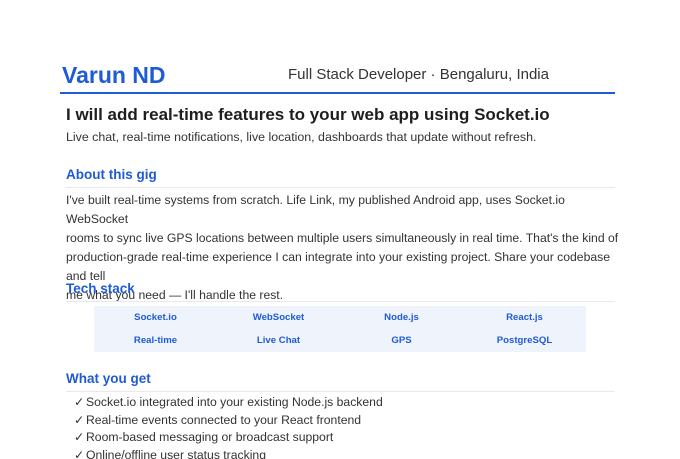 This screenshot has height=459, width=680. What do you see at coordinates (524, 317) in the screenshot?
I see `tech-tag: React.js` at bounding box center [524, 317].